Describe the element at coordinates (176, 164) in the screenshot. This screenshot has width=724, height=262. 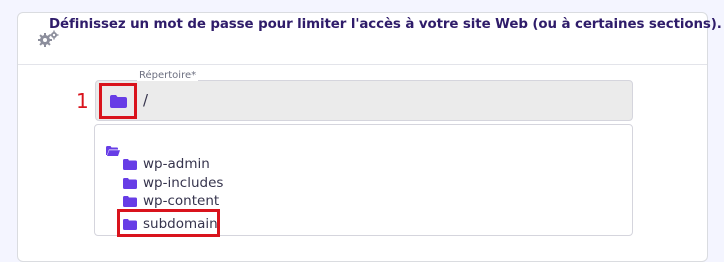
I see `tree-item-label: wp-admin` at that location.